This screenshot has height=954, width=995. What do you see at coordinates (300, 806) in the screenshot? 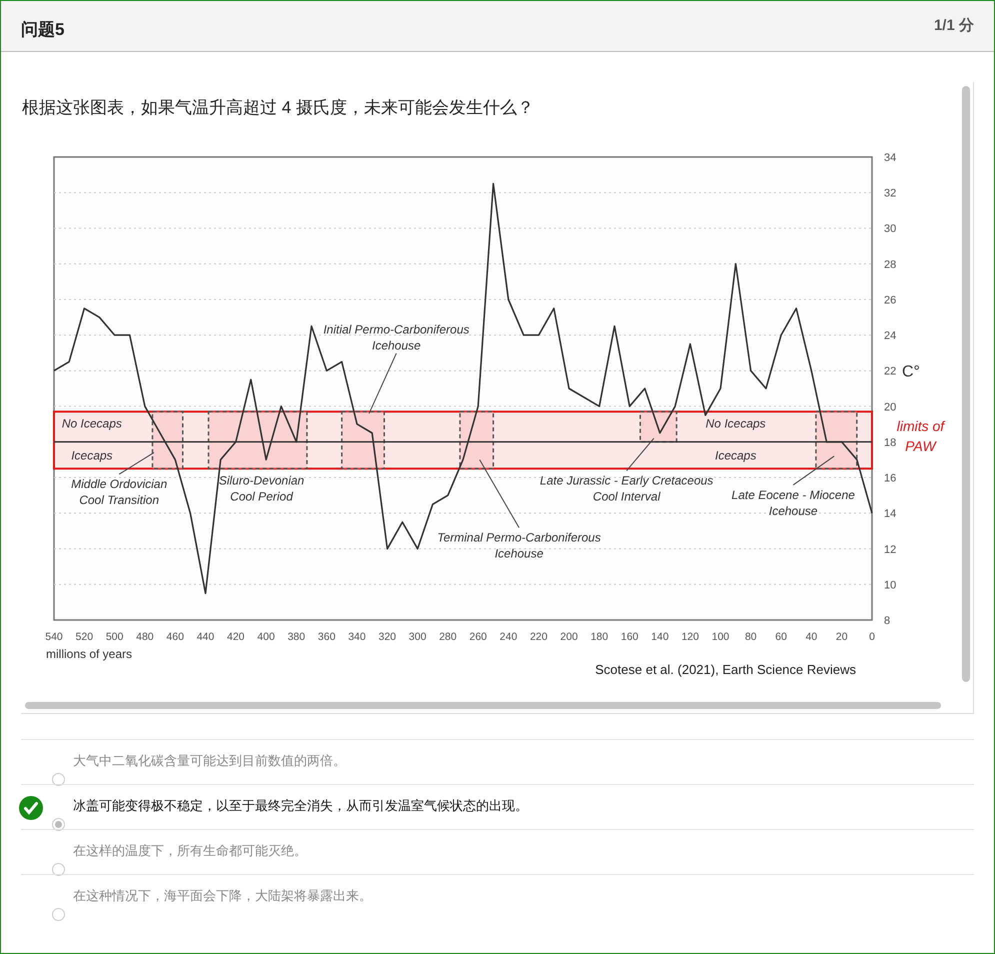
I see `option-text: 冰盖可能变得极不稳定，以至于最终完全消失，从而引发温室气候状态的出现。` at bounding box center [300, 806].